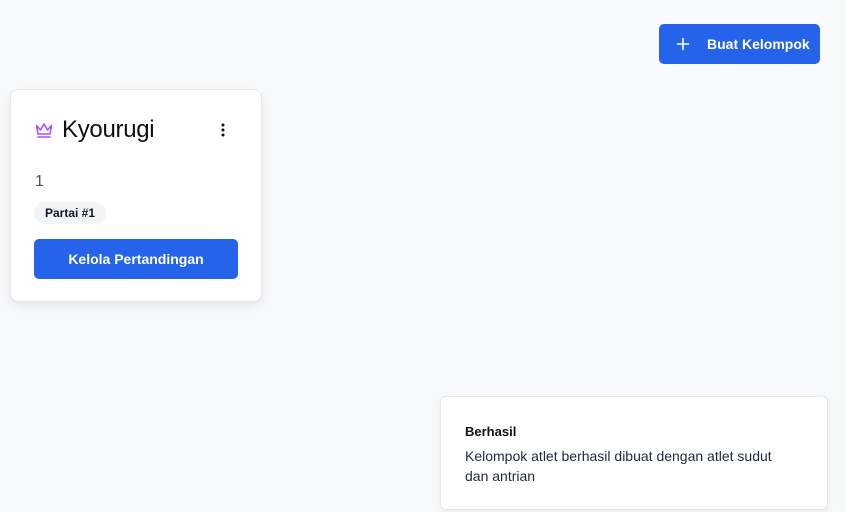 The width and height of the screenshot is (851, 512). Describe the element at coordinates (136, 195) in the screenshot. I see `group-card: Kyourugi 1 Partai #1 Kelola Pertandingan` at that location.